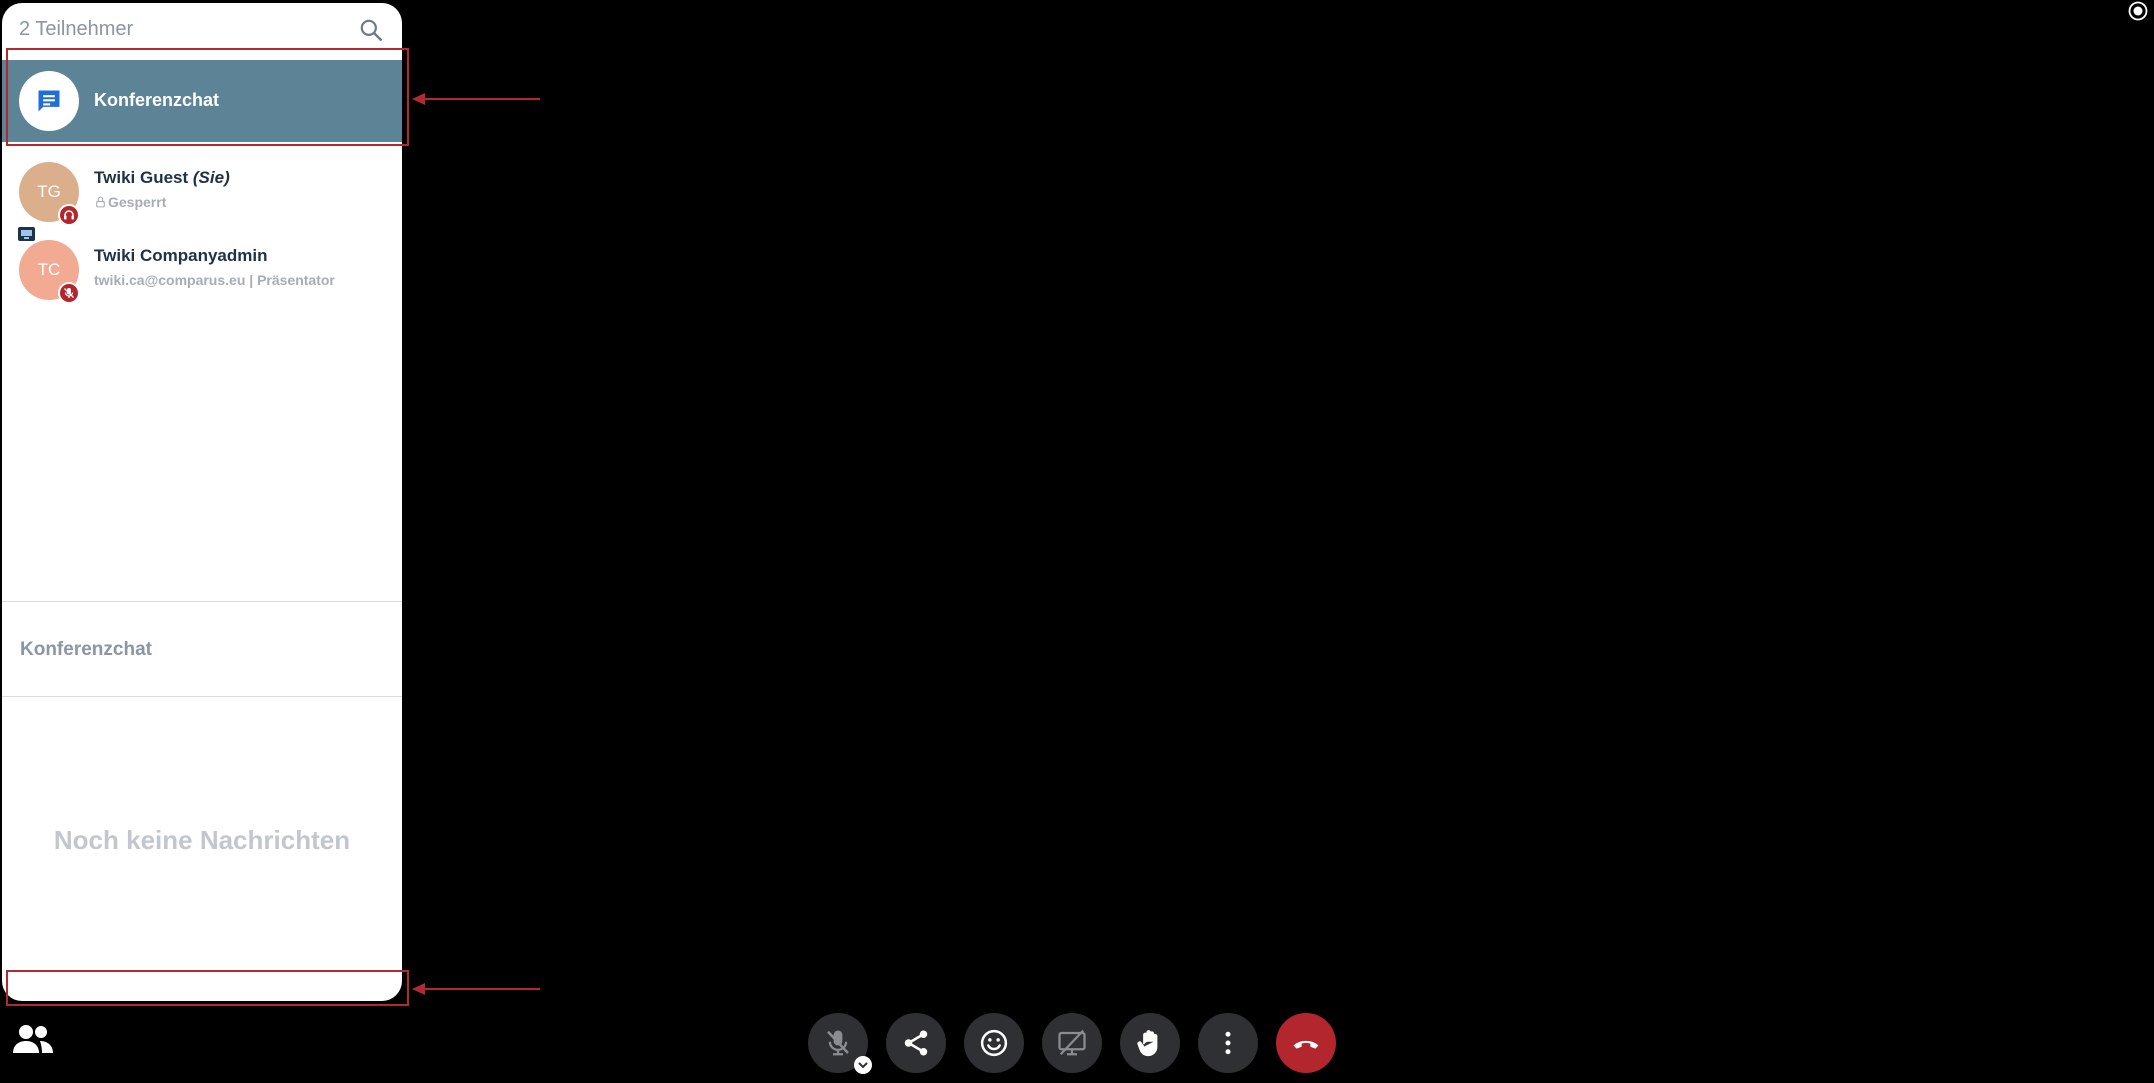 The height and width of the screenshot is (1083, 2154). I want to click on smiley-icon, so click(994, 1043).